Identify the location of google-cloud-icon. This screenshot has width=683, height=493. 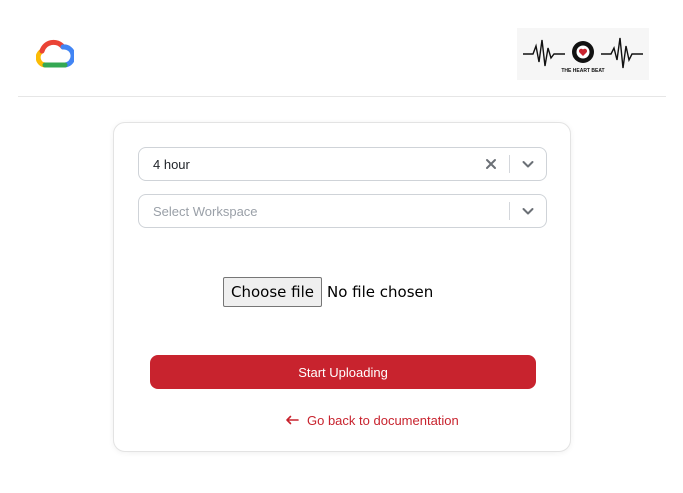
(55, 53).